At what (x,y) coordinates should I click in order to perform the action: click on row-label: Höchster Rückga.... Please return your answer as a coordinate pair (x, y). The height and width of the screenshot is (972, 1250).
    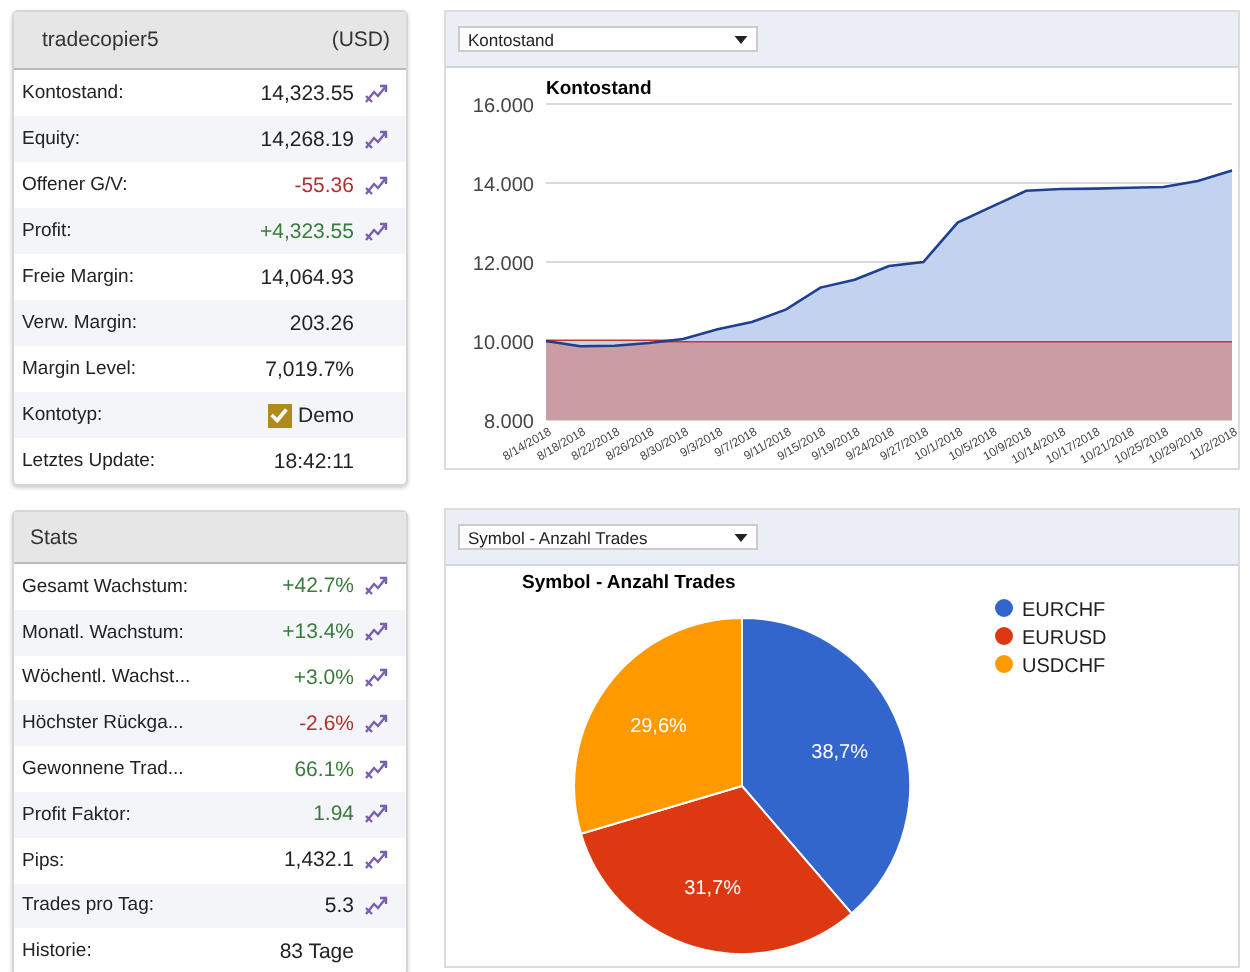
    Looking at the image, I should click on (103, 723).